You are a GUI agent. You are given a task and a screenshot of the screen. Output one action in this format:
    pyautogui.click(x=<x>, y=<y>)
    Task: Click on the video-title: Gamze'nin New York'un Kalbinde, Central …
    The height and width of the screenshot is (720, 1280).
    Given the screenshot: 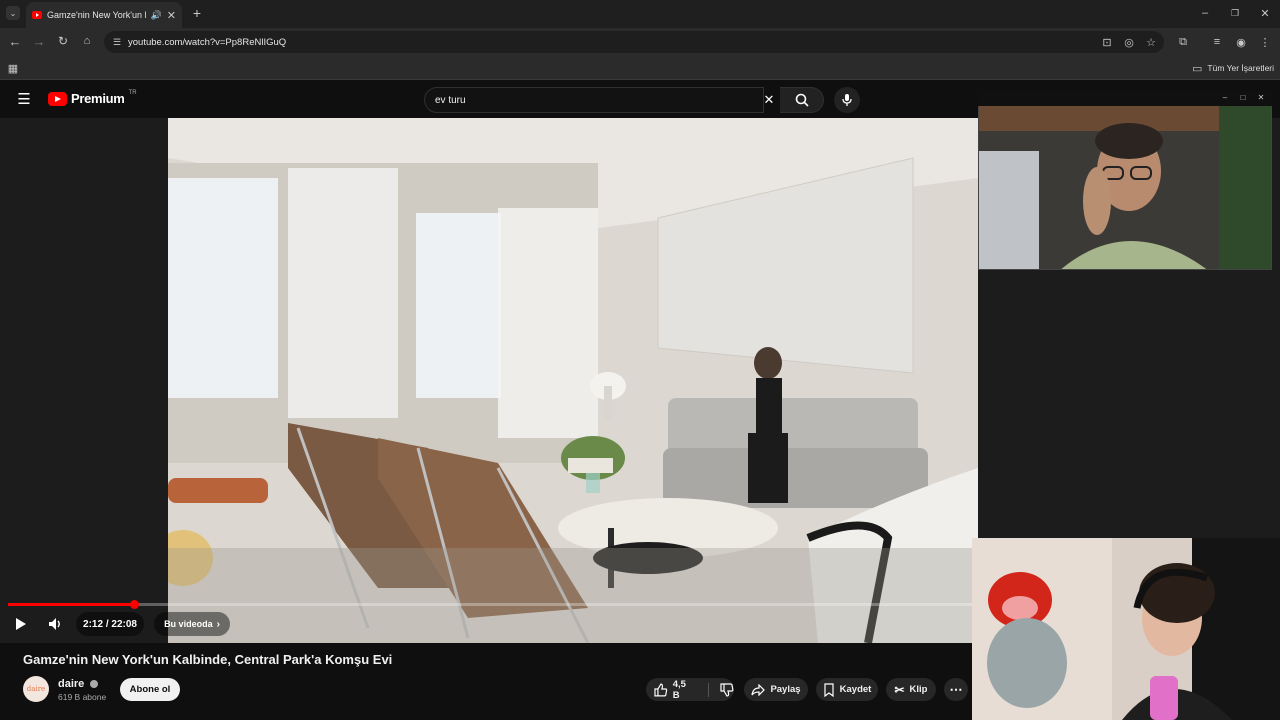 What is the action you would take?
    pyautogui.click(x=208, y=659)
    